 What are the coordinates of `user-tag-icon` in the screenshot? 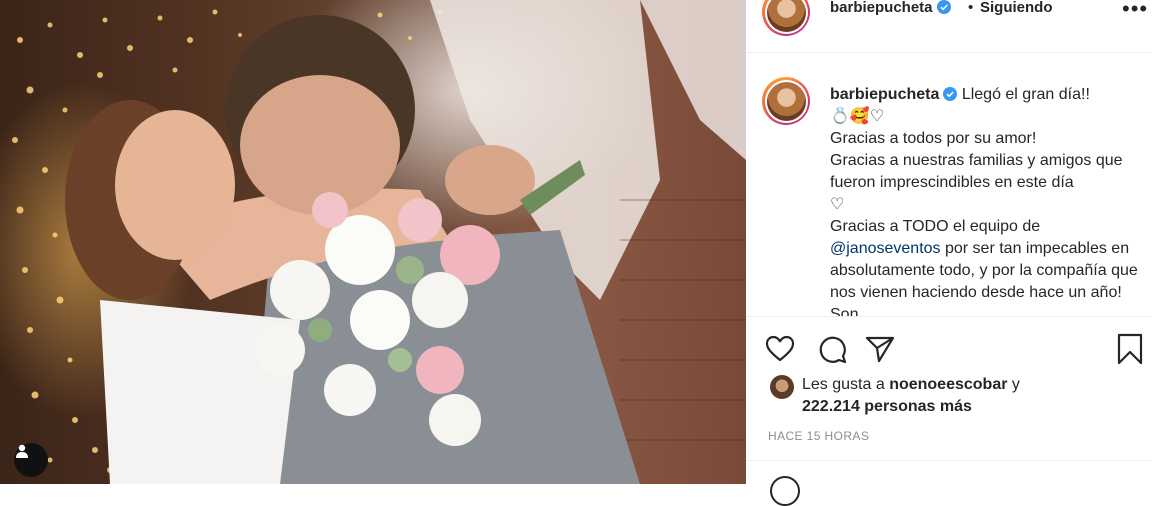 It's located at (31, 460).